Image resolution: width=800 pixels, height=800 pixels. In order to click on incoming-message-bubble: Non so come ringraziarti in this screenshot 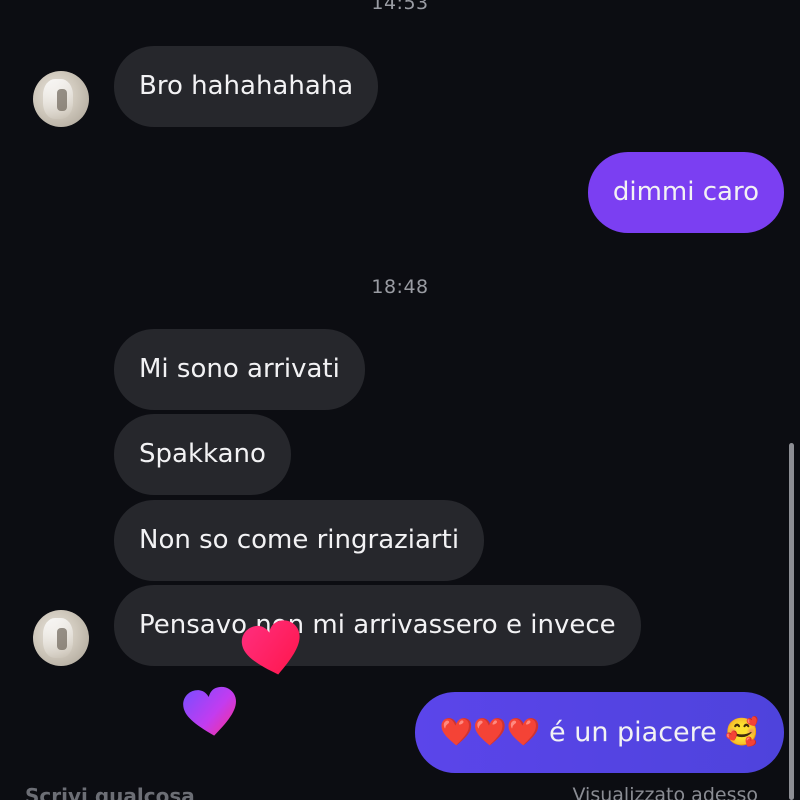, I will do `click(299, 540)`.